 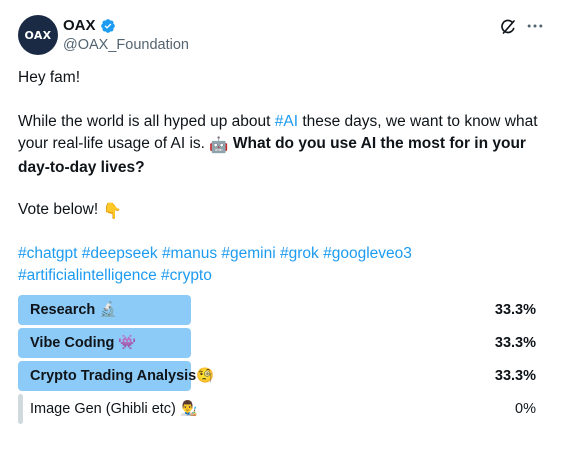 I want to click on avatar: OAX, so click(x=38, y=35).